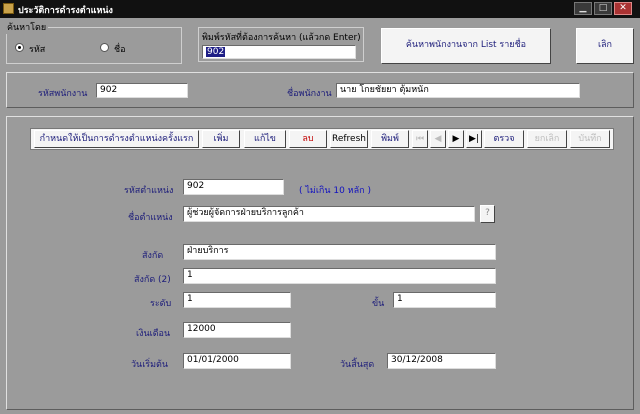  Describe the element at coordinates (19, 47) in the screenshot. I see `search-by-code-radio` at that location.